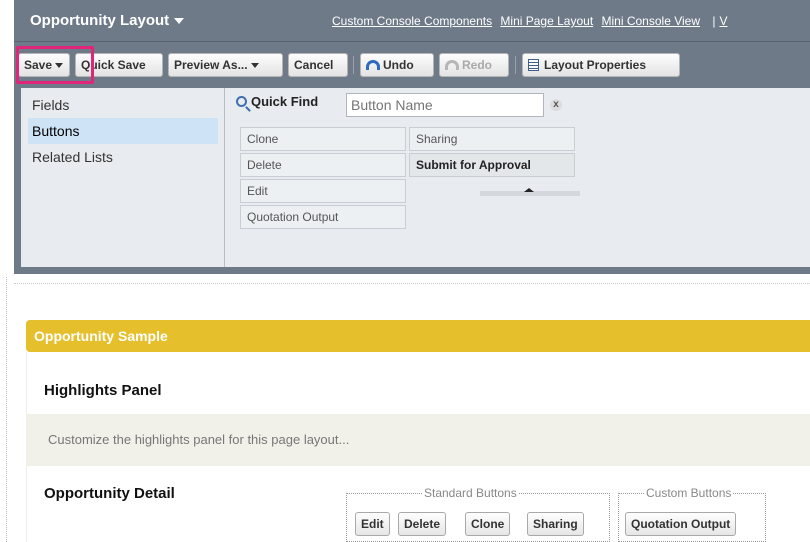 The image size is (810, 542). Describe the element at coordinates (103, 390) in the screenshot. I see `highlights-panel-title: Highlights Panel` at that location.